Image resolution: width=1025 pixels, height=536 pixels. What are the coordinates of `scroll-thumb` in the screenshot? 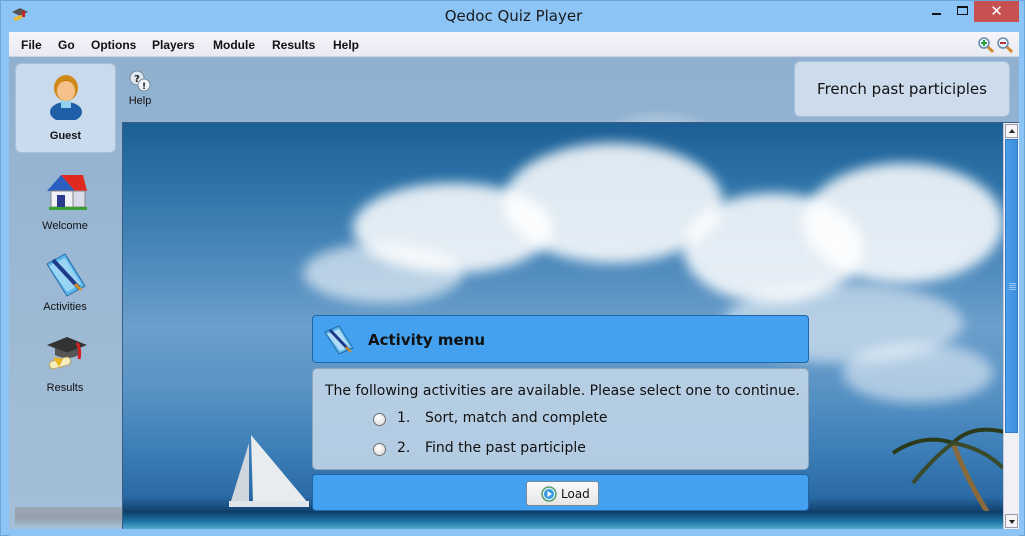 It's located at (1011, 286).